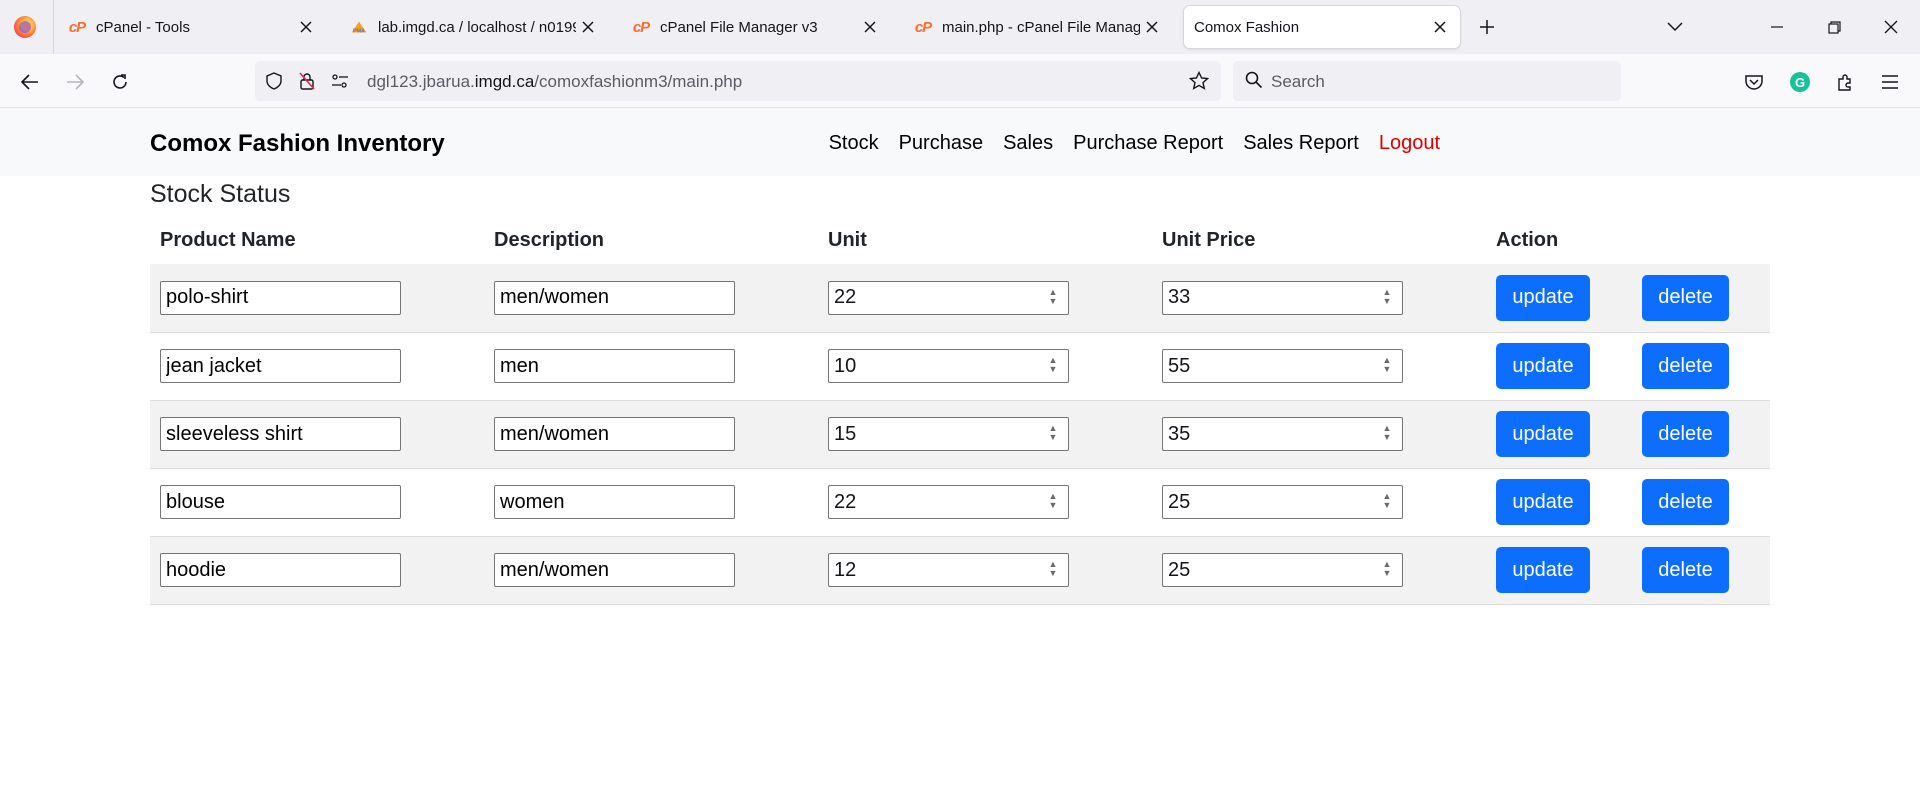 The image size is (1920, 793). I want to click on hamburger-menu-icon, so click(1890, 82).